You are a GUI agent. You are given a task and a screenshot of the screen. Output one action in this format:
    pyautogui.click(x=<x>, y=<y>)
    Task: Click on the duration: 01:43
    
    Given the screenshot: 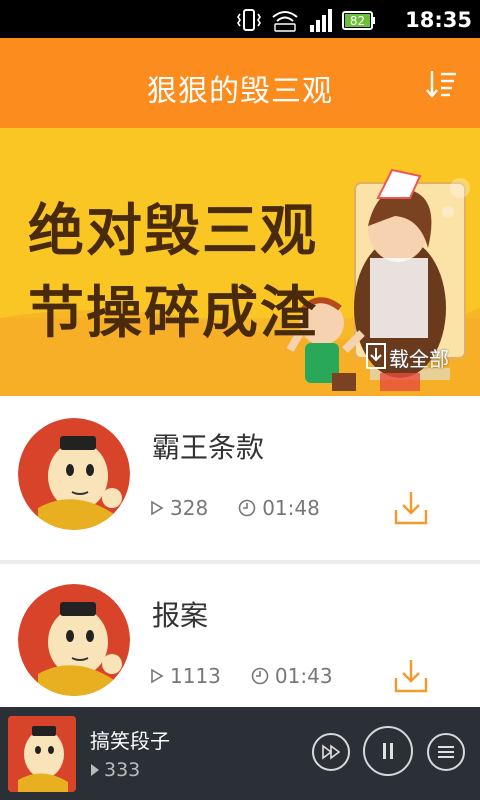 What is the action you would take?
    pyautogui.click(x=303, y=676)
    